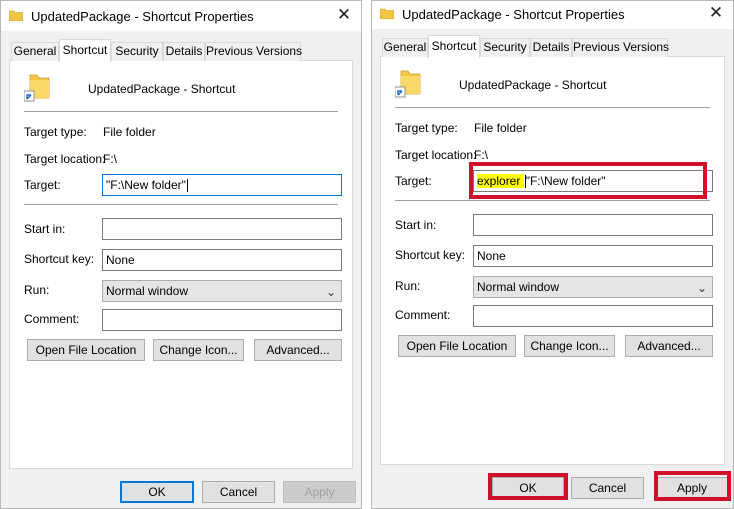  I want to click on divider, so click(366, 254).